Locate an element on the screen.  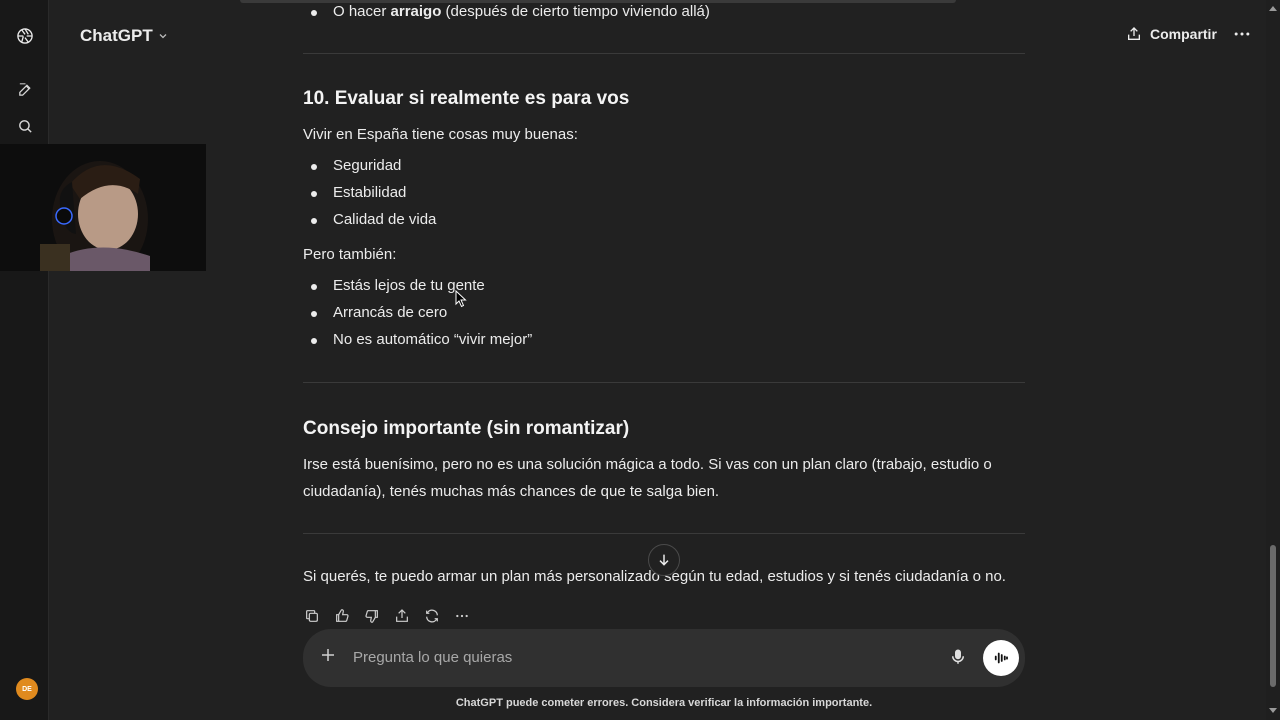
search-icon is located at coordinates (25, 126).